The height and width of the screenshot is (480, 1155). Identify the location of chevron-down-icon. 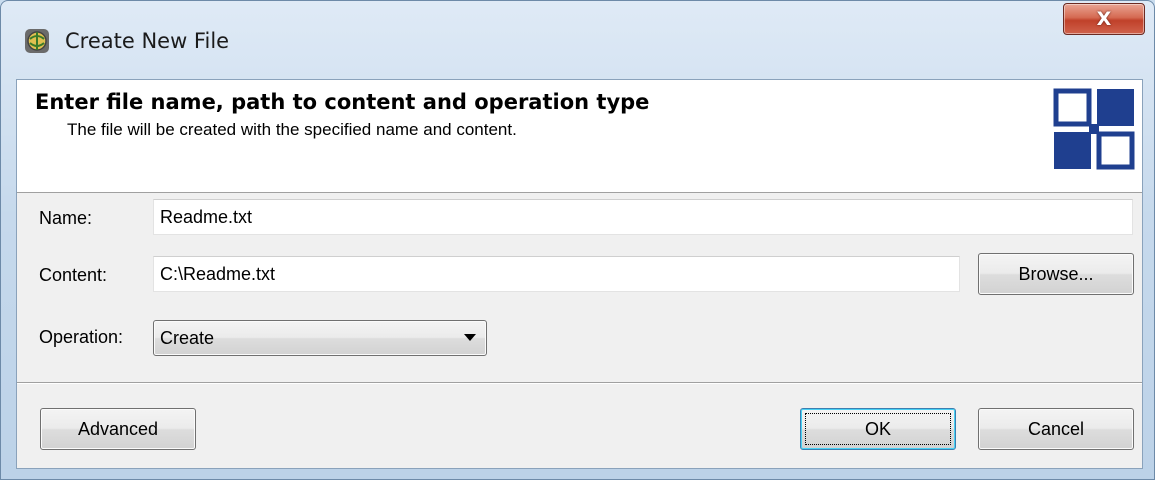
(470, 337).